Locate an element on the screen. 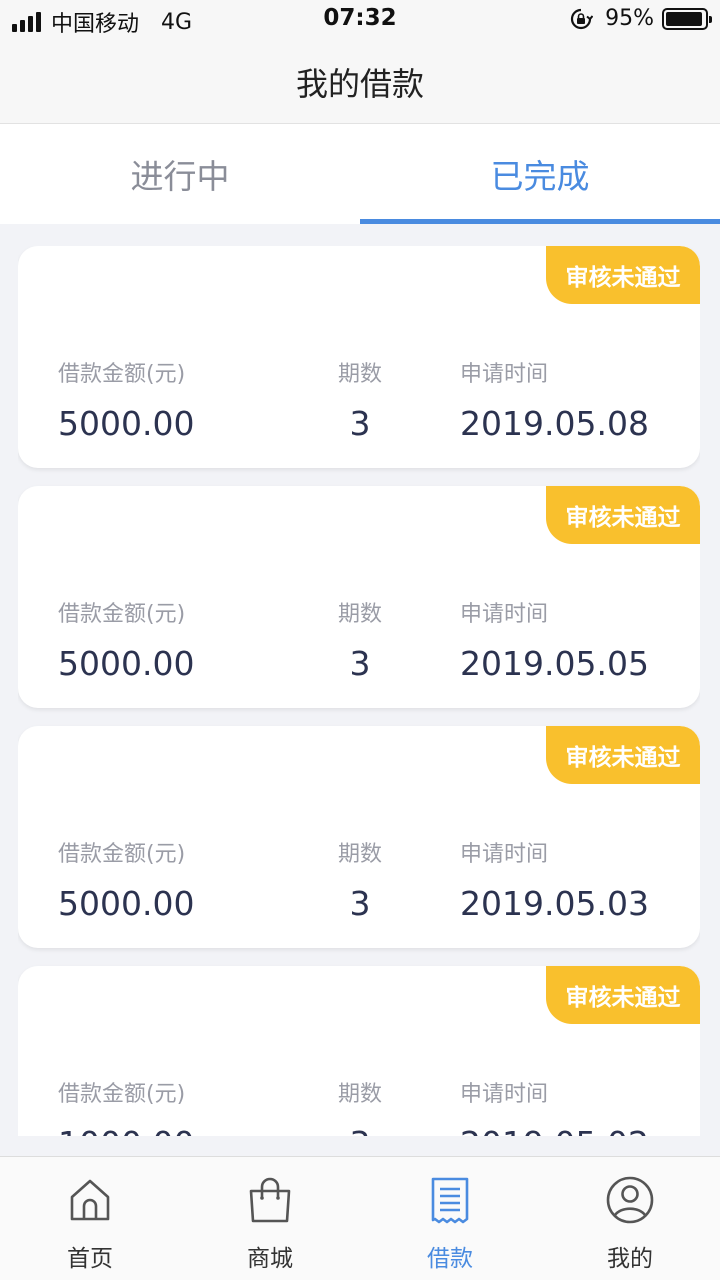  nav-item-loan: 借款 is located at coordinates (450, 1218).